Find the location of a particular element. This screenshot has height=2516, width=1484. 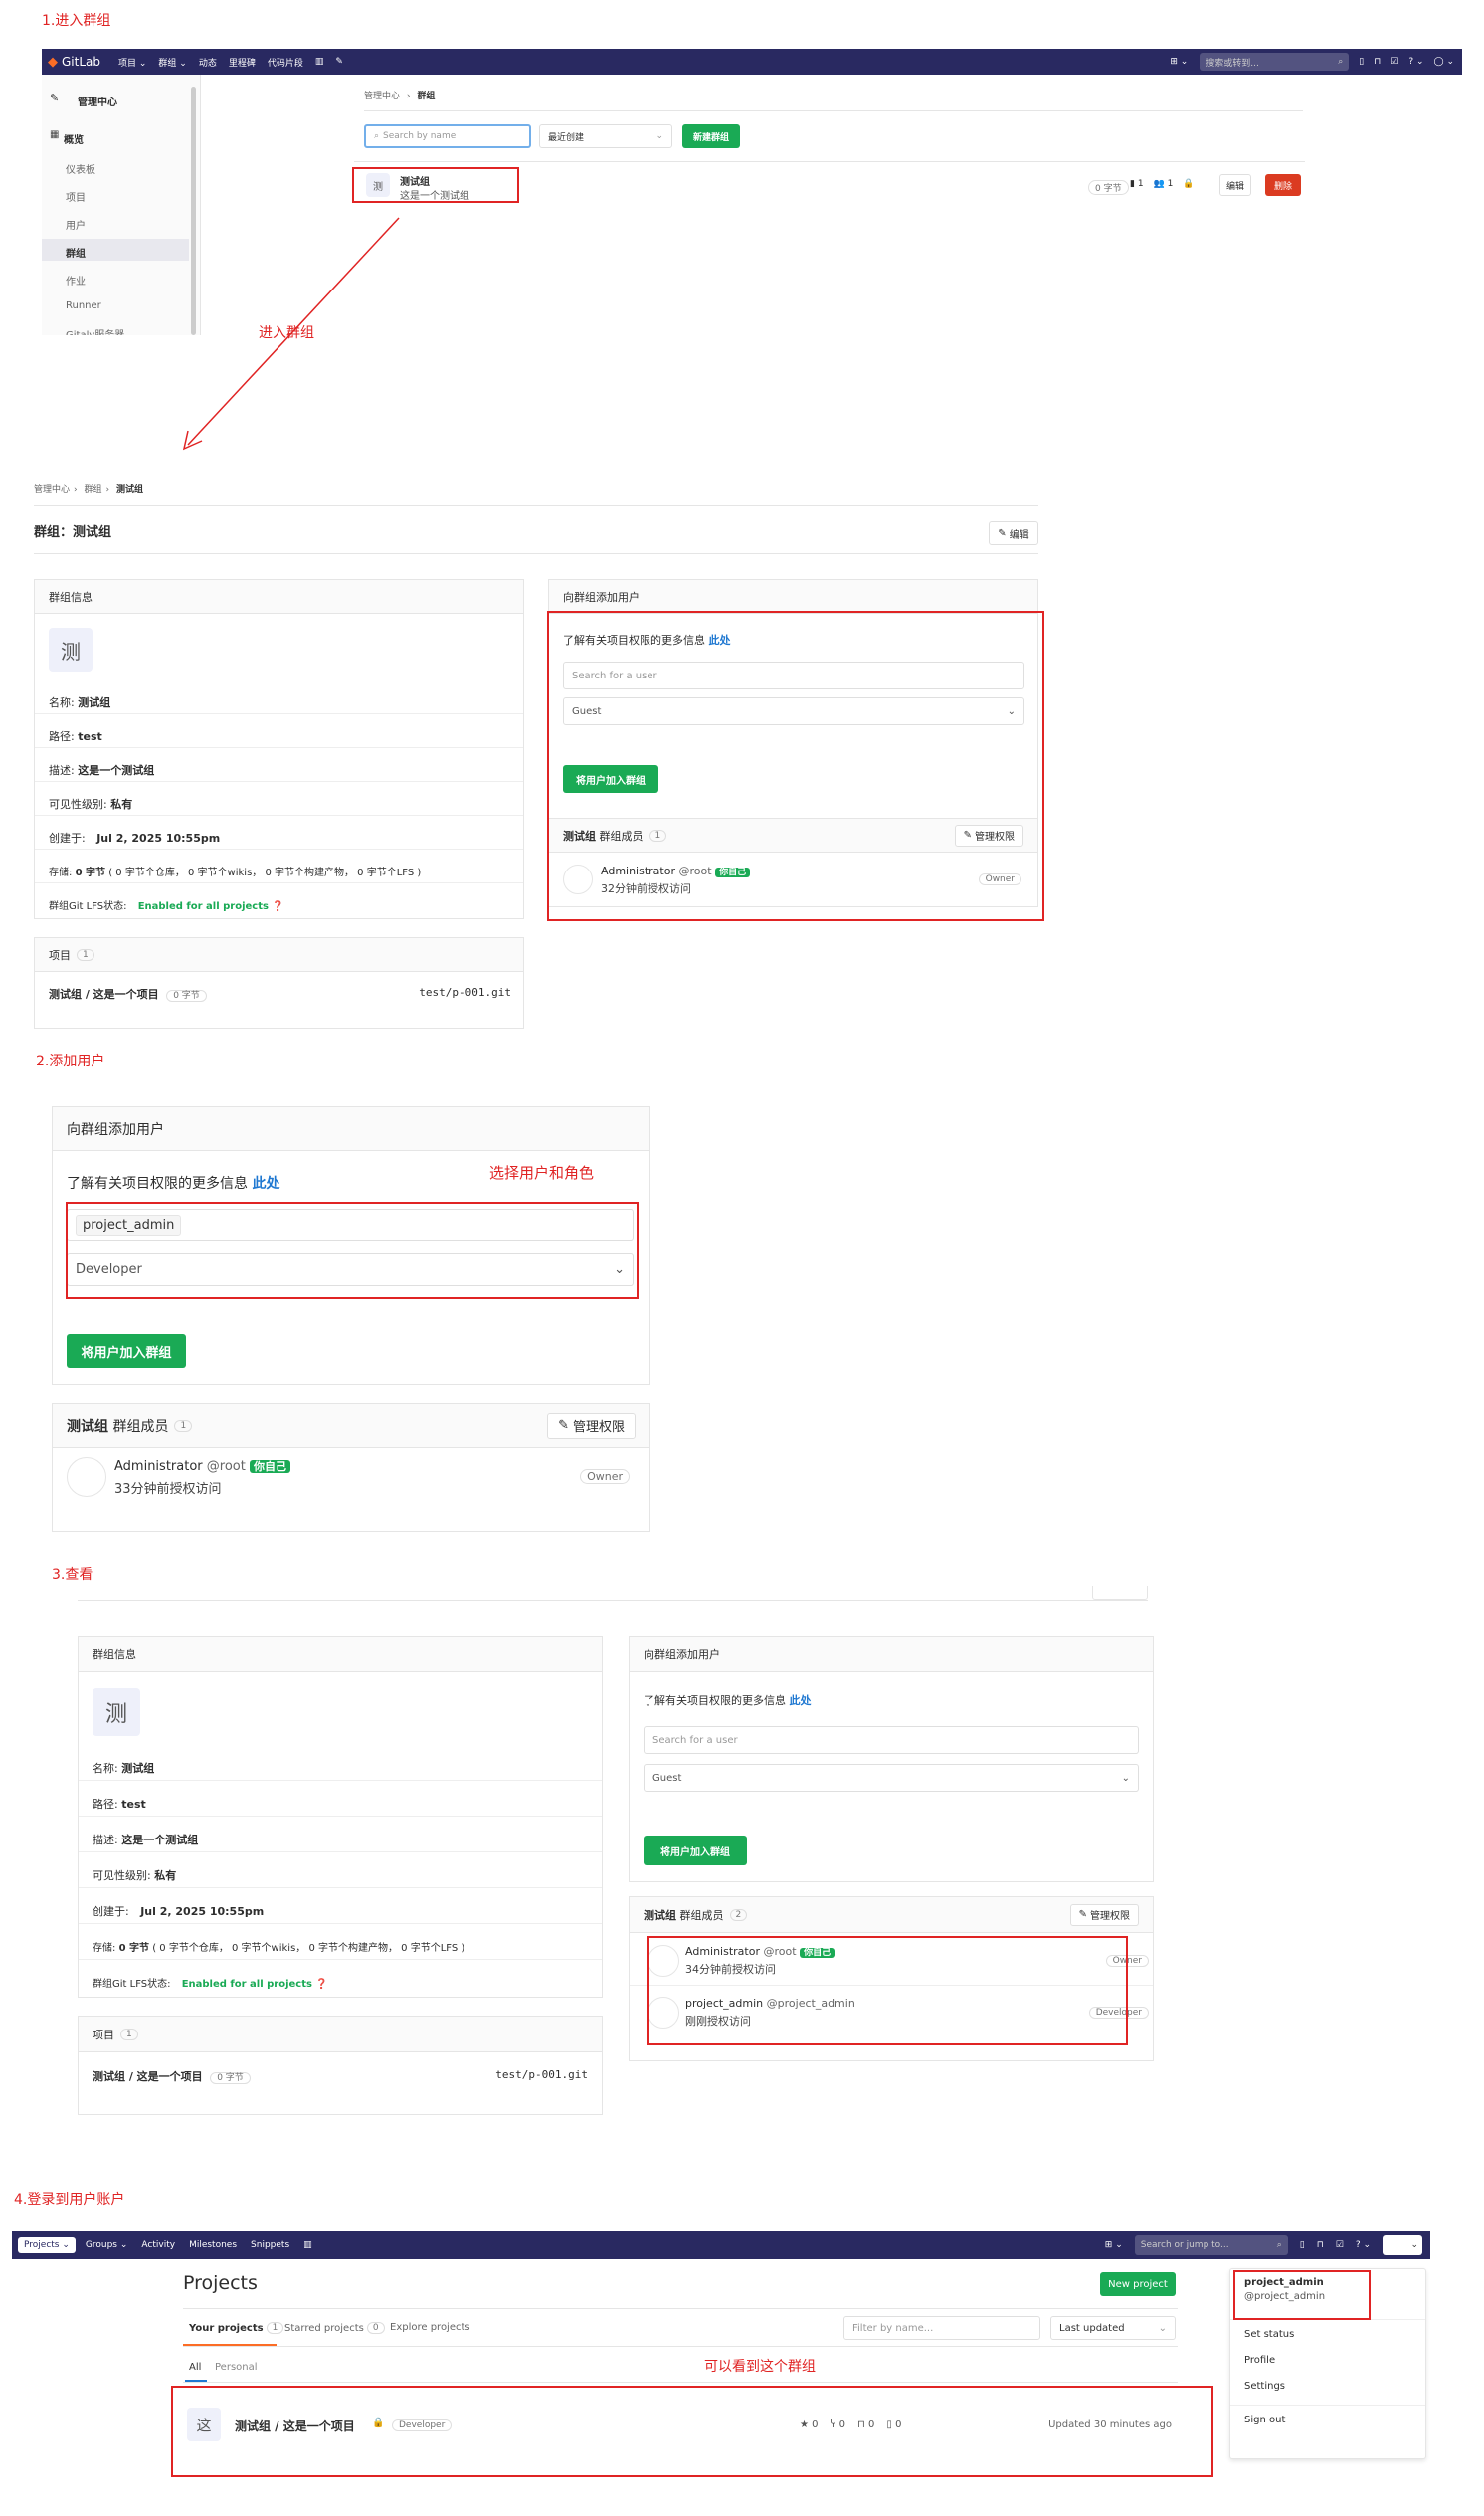

nav-projects: 项目 ⌄ is located at coordinates (132, 62).